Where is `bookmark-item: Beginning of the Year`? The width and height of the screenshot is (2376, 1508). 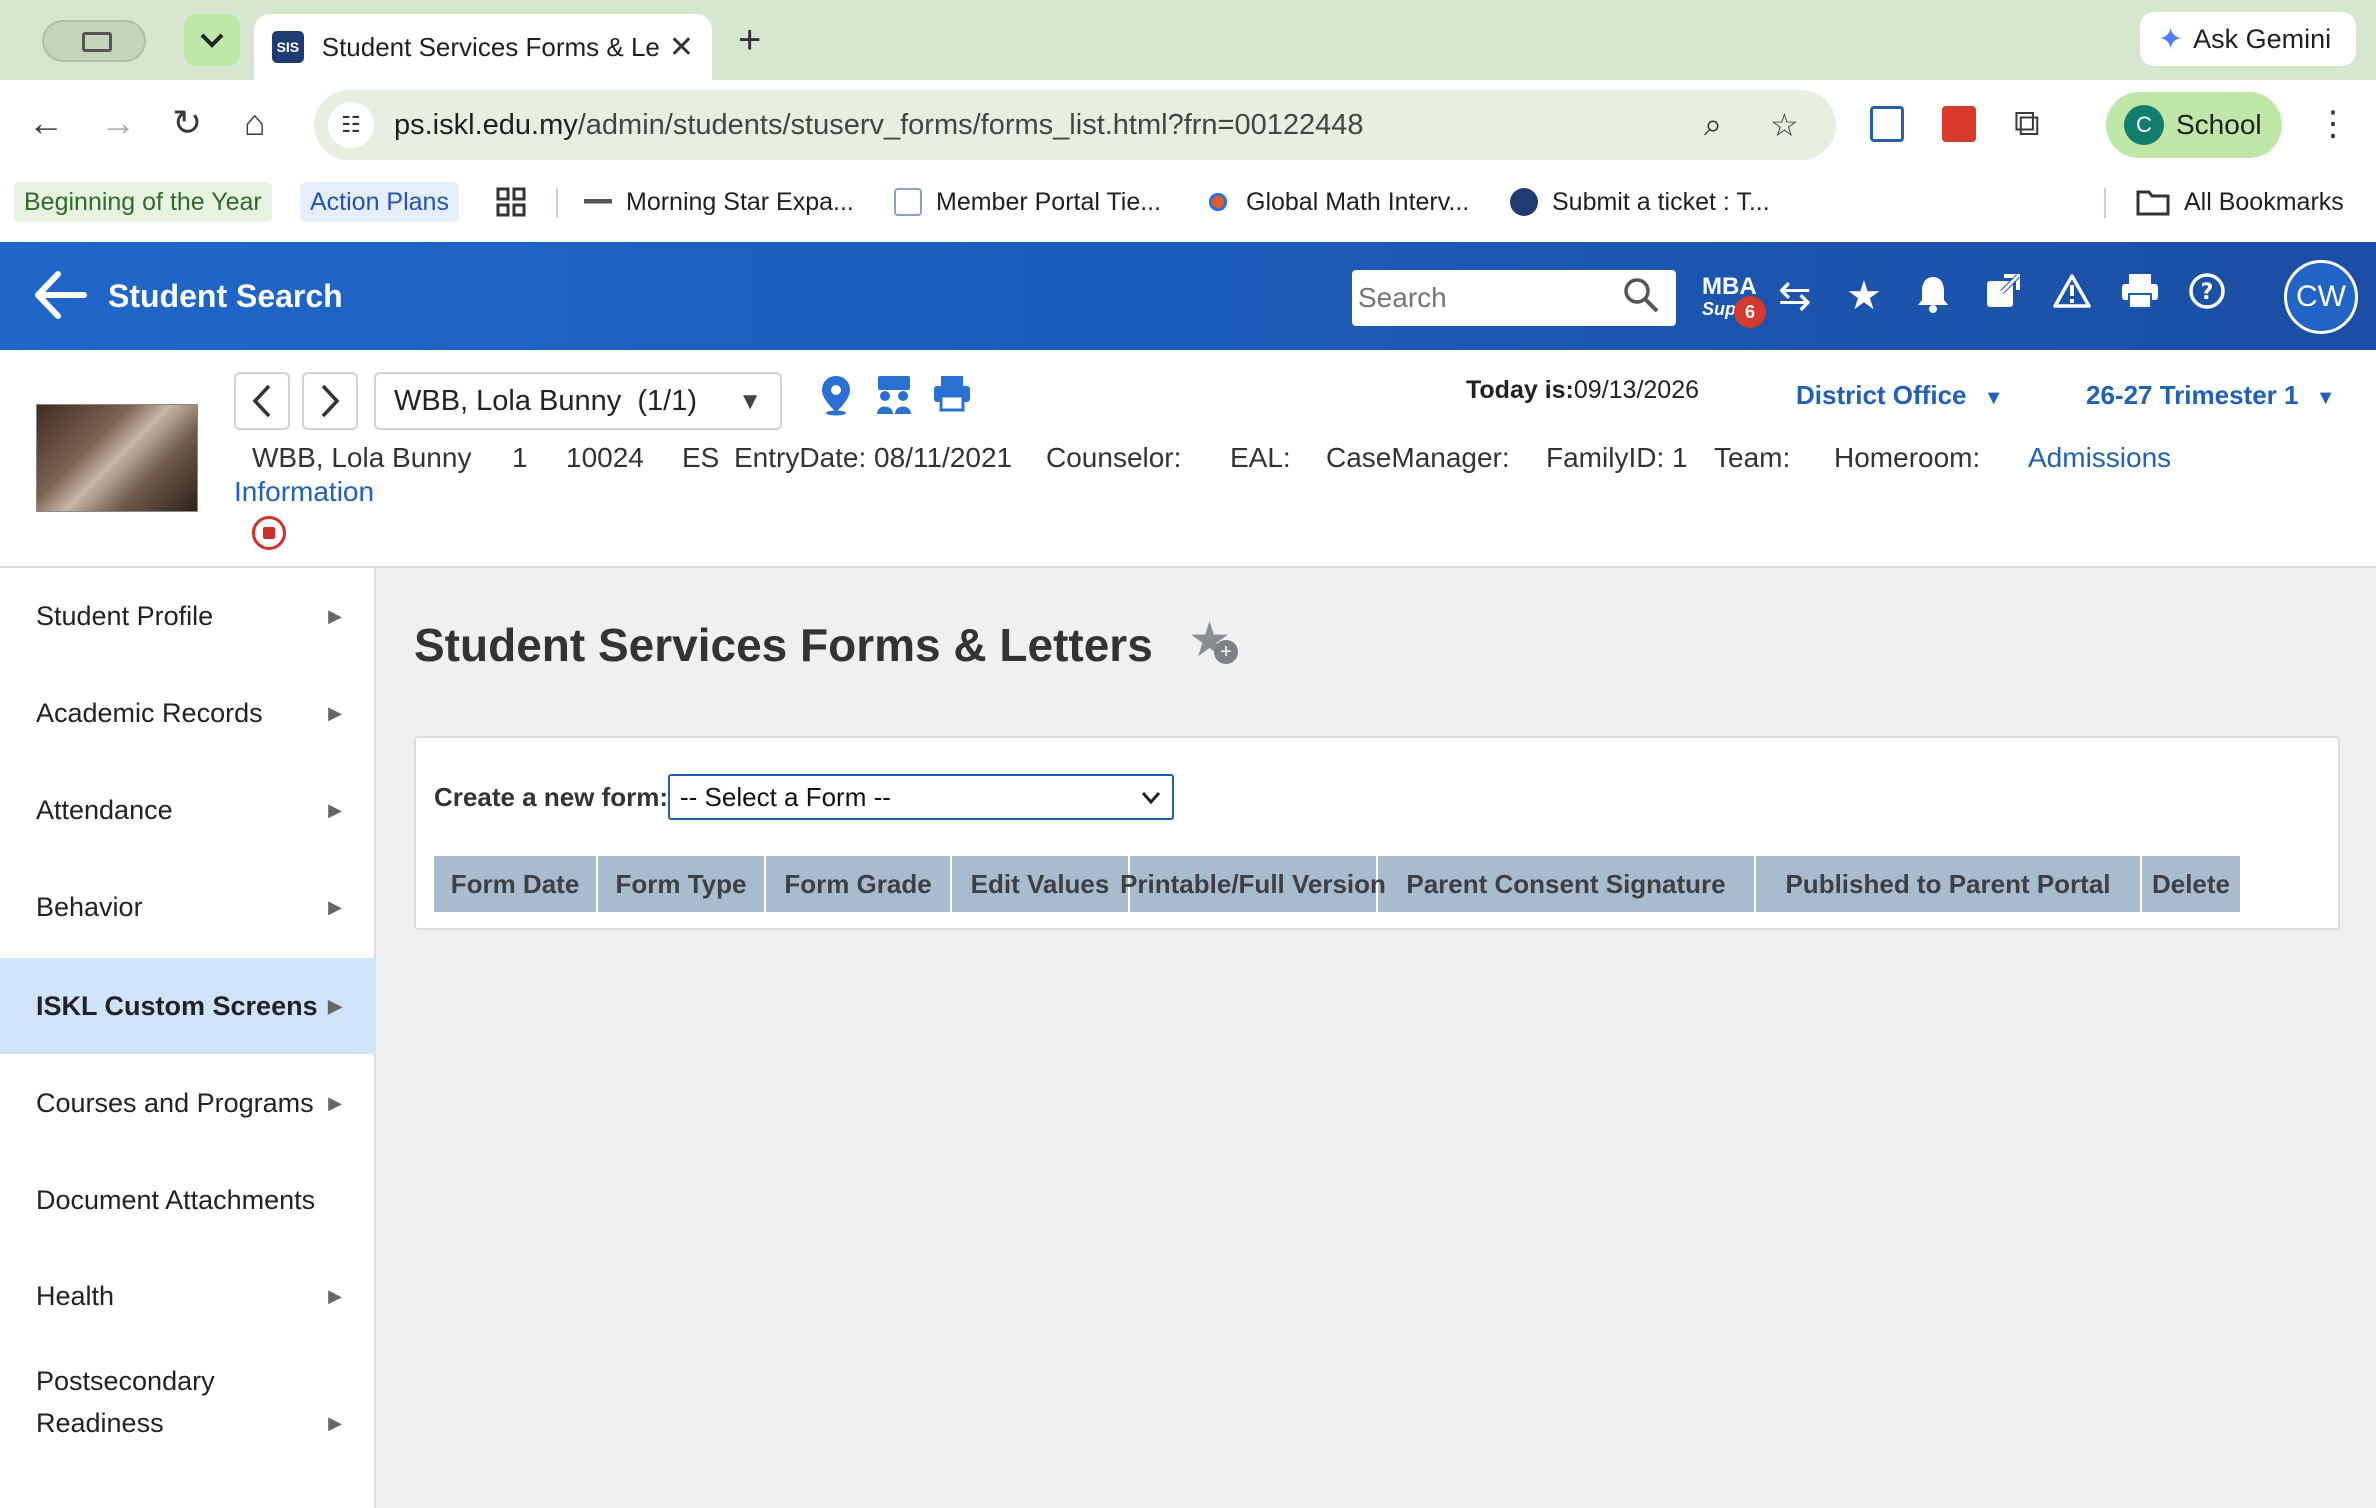
bookmark-item: Beginning of the Year is located at coordinates (143, 202).